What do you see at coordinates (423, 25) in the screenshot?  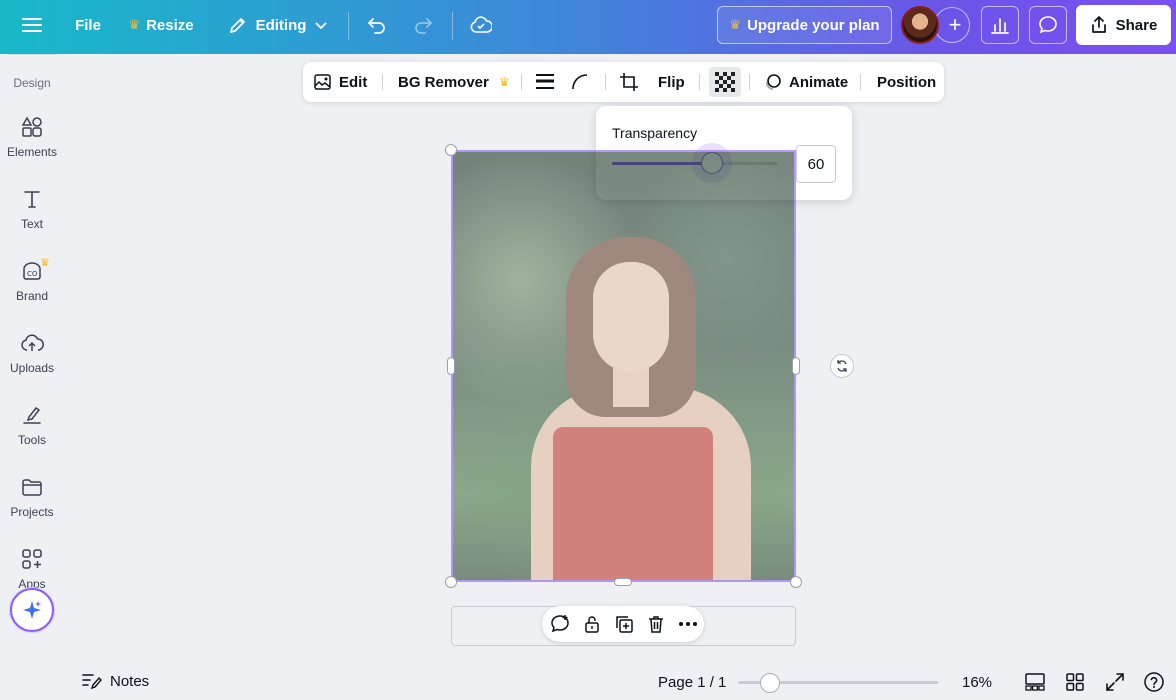 I see `redo-icon` at bounding box center [423, 25].